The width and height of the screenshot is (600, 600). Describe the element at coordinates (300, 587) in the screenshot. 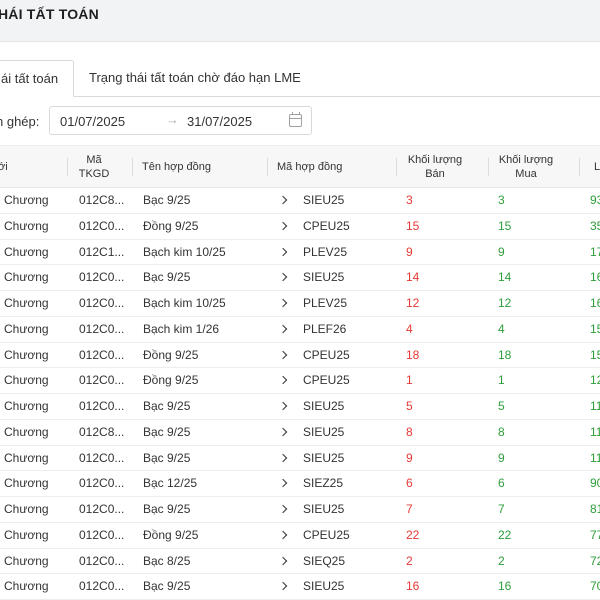

I see `table-row: Chương 012C0... Bạc 9/25 SIEU25 16 16 70` at that location.